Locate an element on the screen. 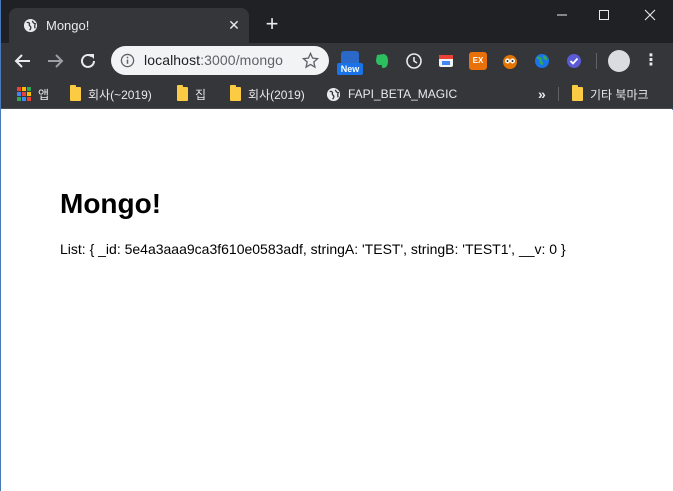 The image size is (673, 491). bookmark-folder-home: 집 is located at coordinates (191, 94).